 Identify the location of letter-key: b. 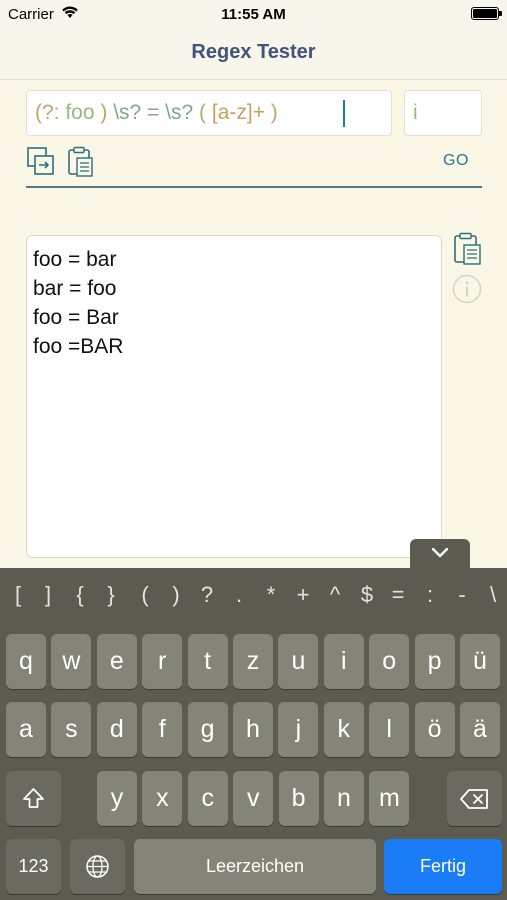
(298, 798).